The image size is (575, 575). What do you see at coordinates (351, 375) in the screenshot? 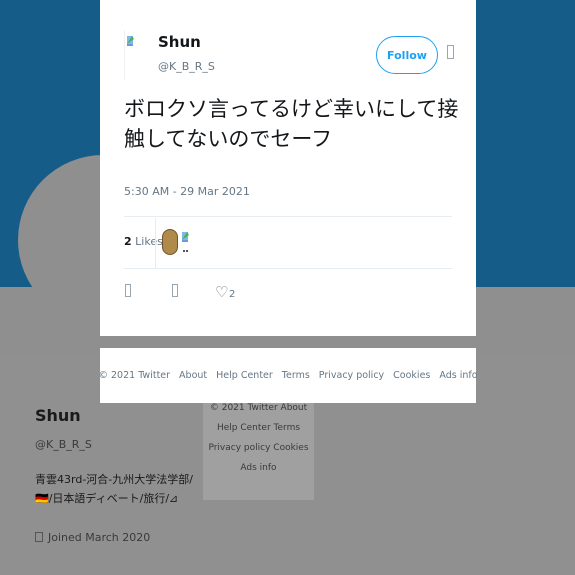
I see `footer-privacy-link: Privacy policy` at bounding box center [351, 375].